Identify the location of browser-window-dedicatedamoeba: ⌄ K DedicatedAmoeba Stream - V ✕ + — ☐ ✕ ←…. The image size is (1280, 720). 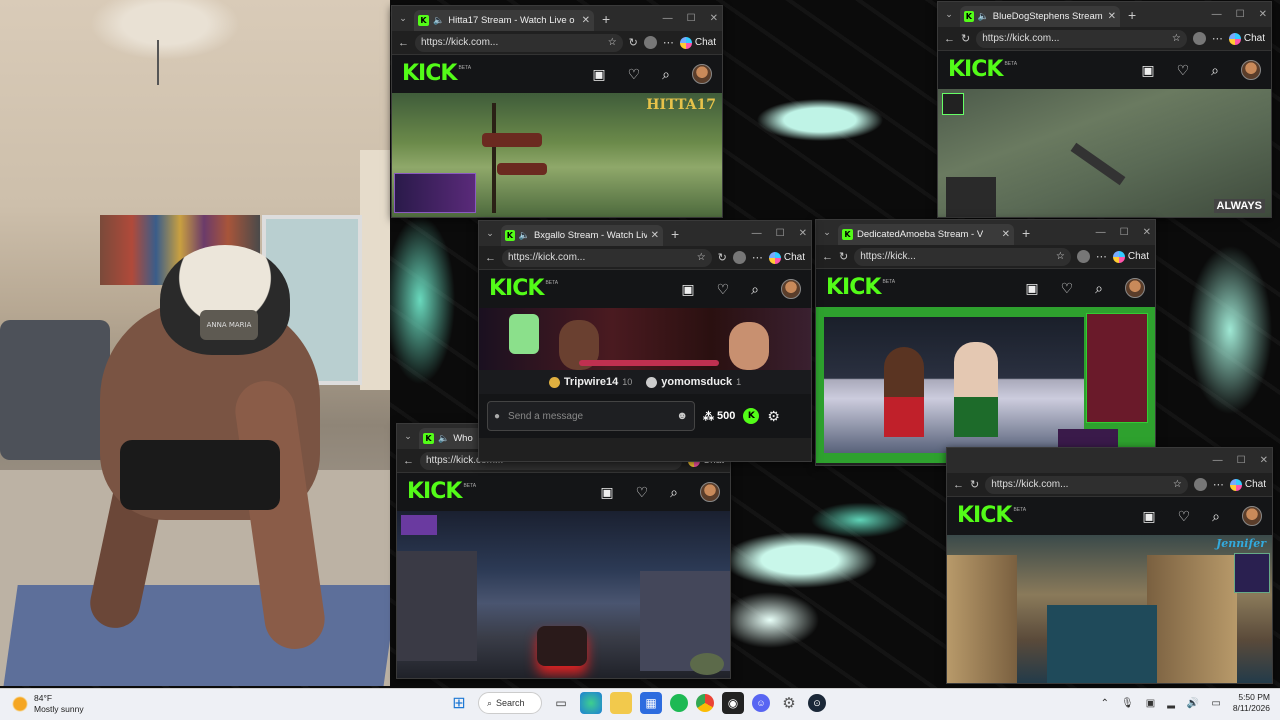
(985, 342).